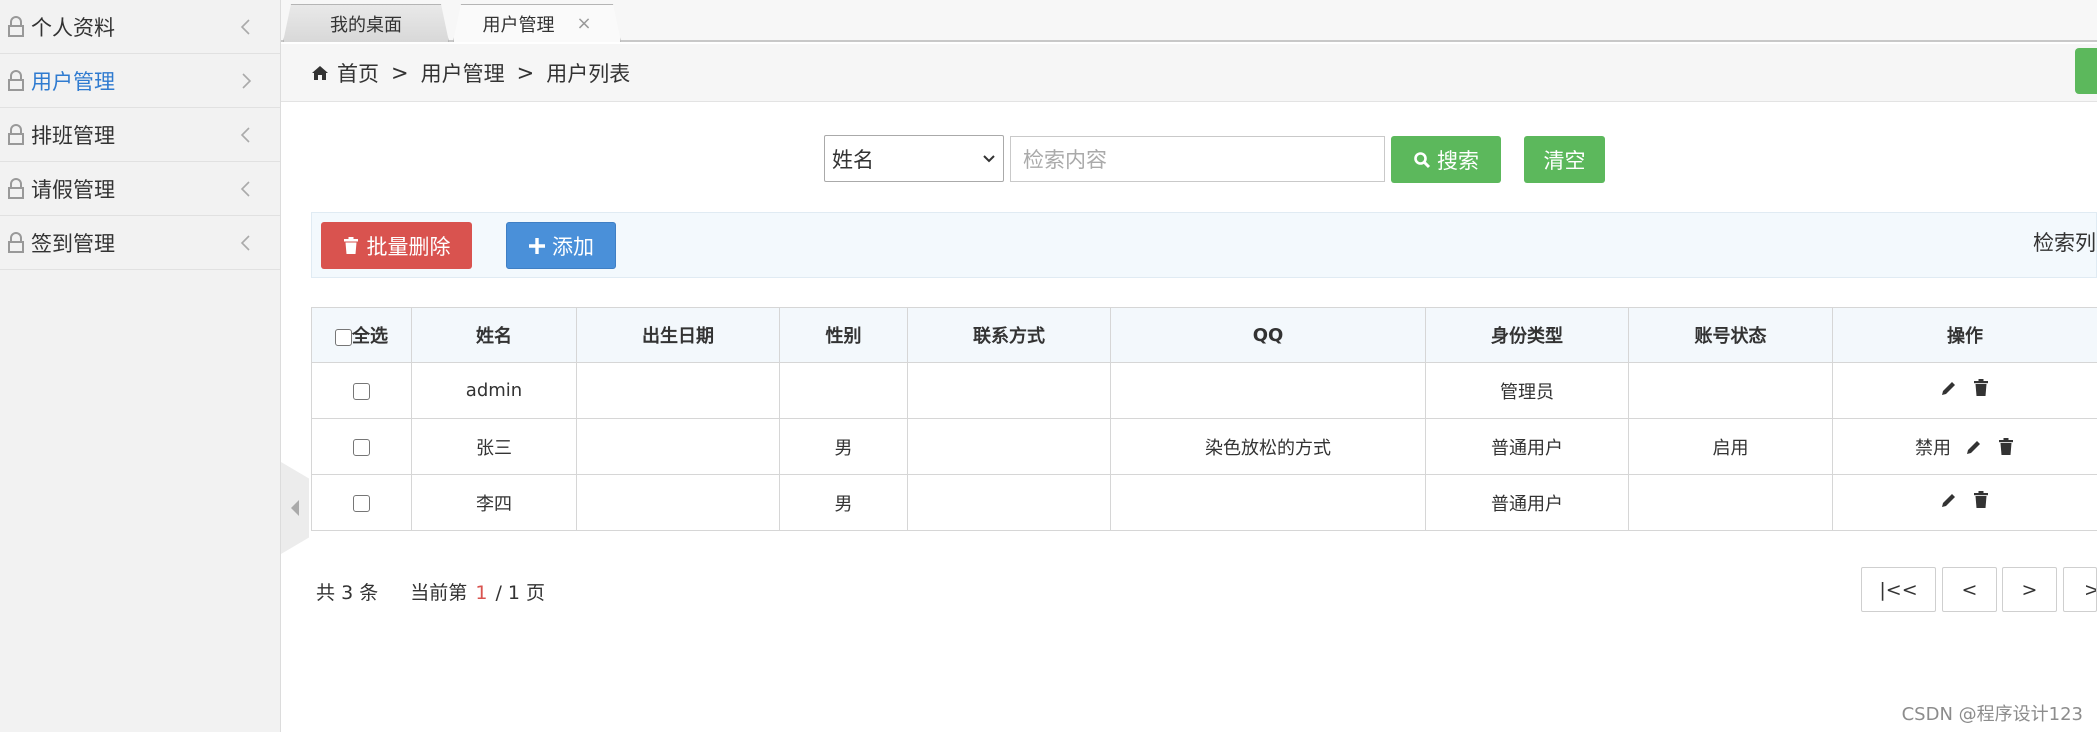  Describe the element at coordinates (408, 246) in the screenshot. I see `batch-delete-label: 批量删除` at that location.